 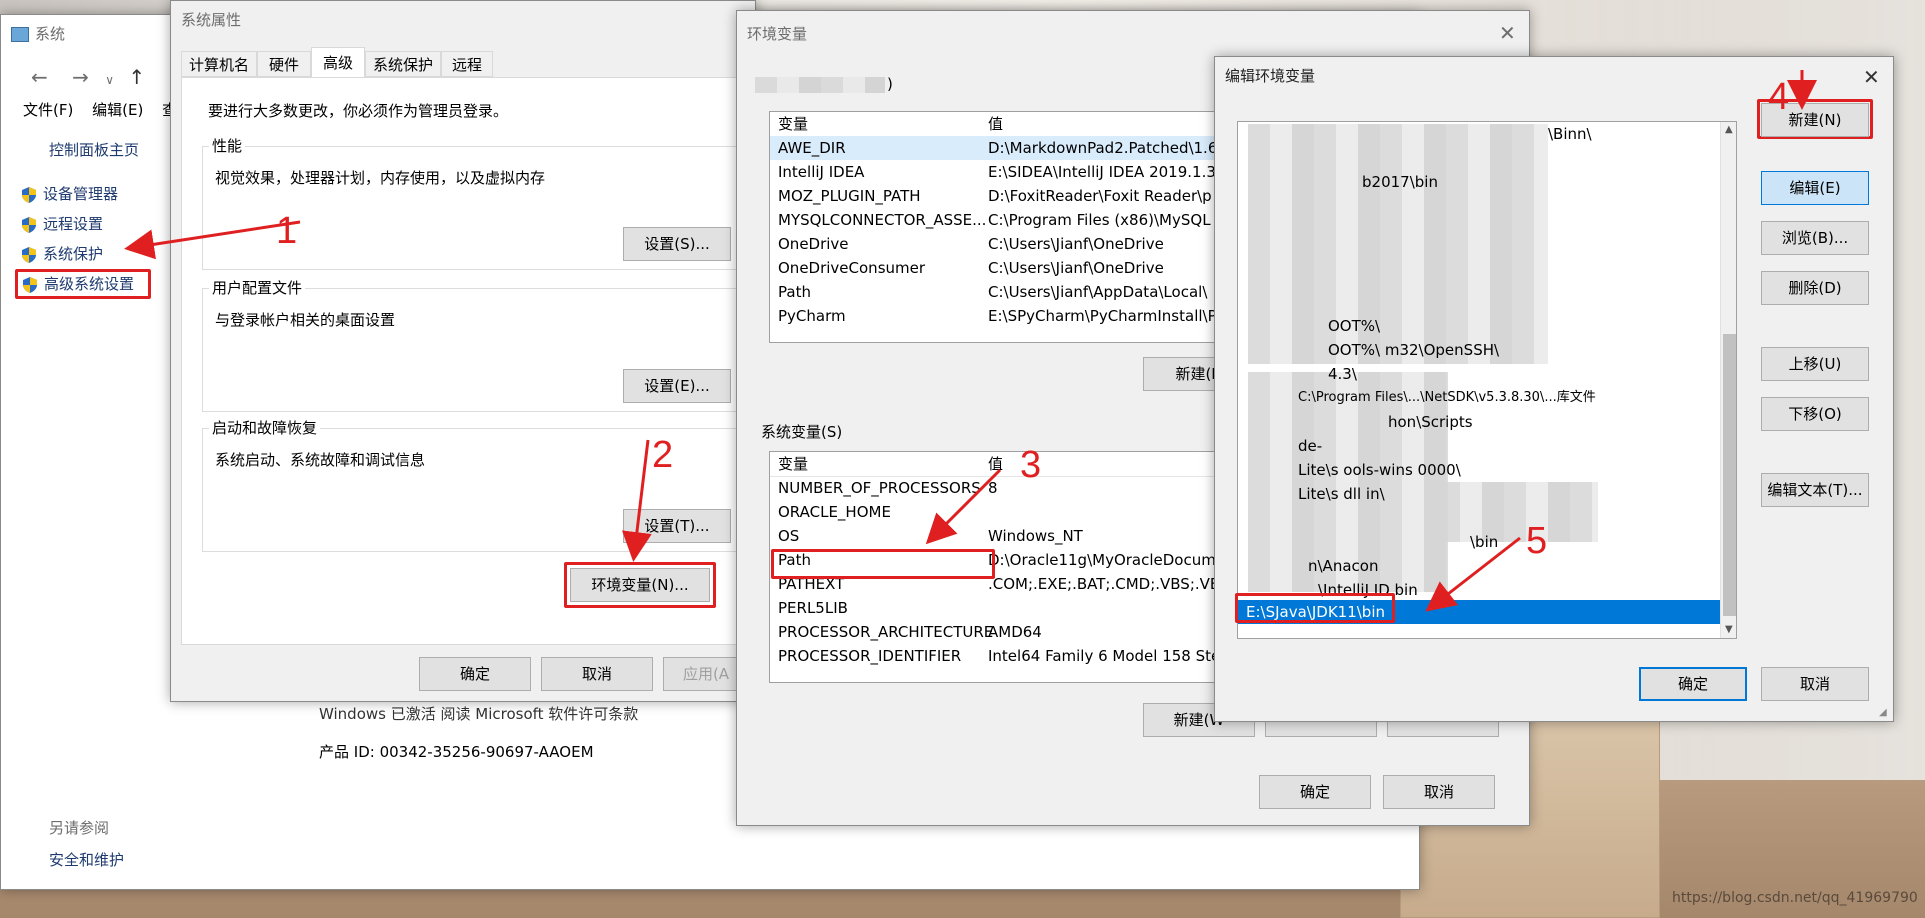 I want to click on annotation-number-3: 3, so click(x=1031, y=465).